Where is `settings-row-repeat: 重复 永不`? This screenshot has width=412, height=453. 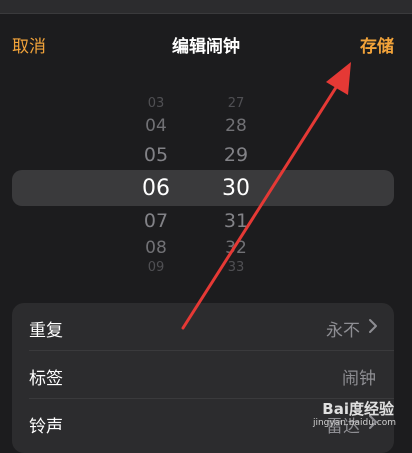
settings-row-repeat: 重复 永不 is located at coordinates (203, 327).